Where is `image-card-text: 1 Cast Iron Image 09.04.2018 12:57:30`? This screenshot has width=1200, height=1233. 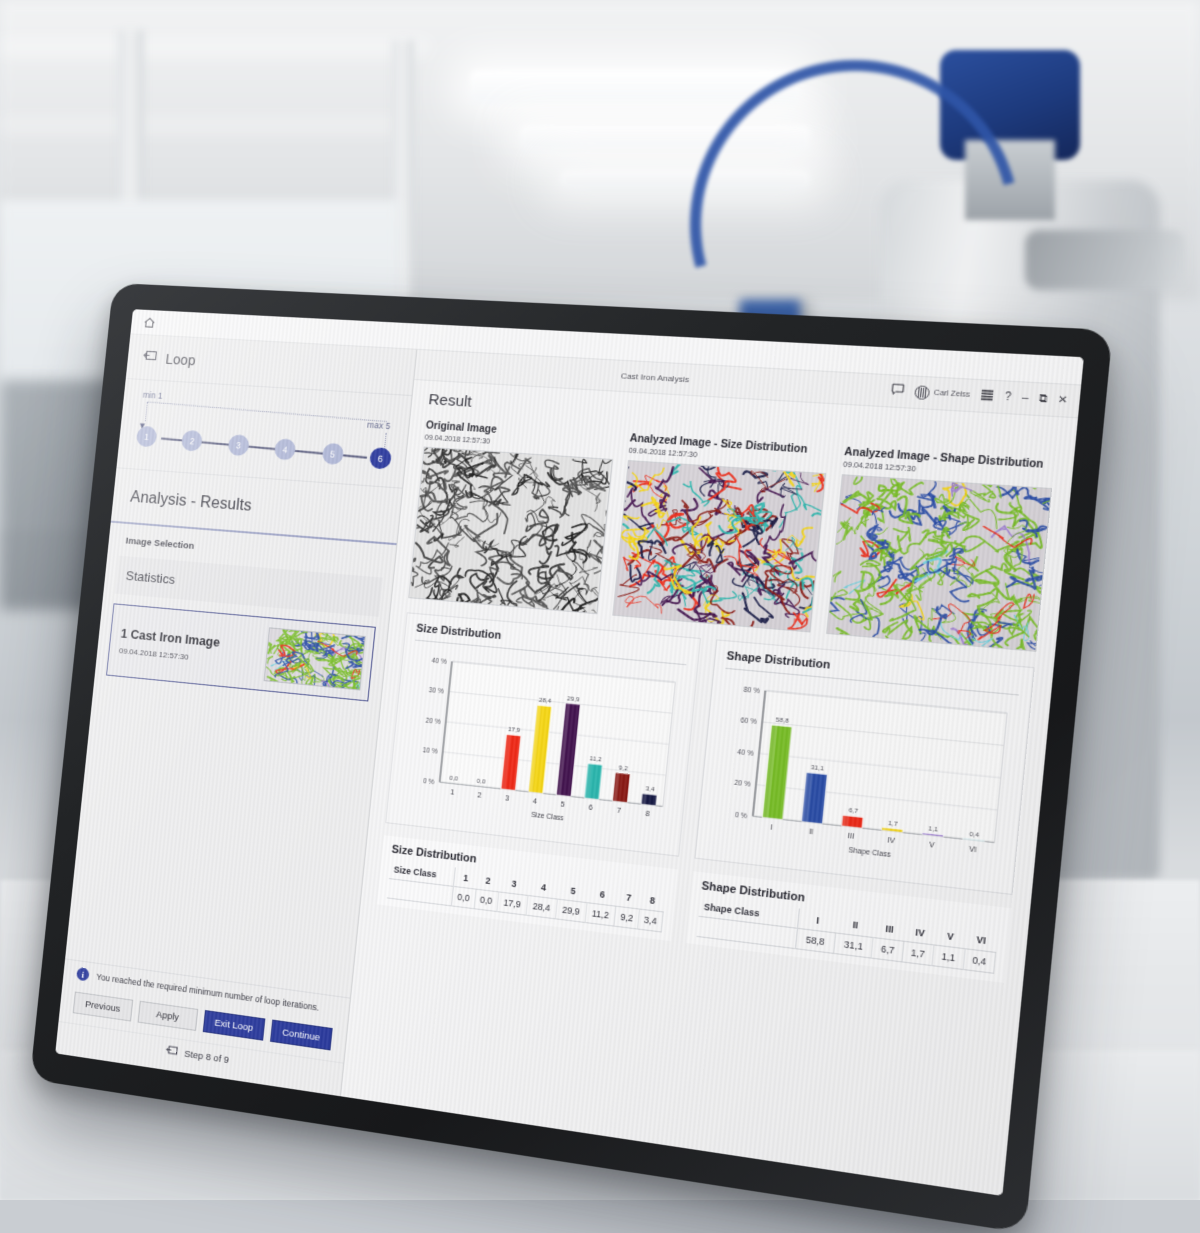
image-card-text: 1 Cast Iron Image 09.04.2018 12:57:30 is located at coordinates (189, 647).